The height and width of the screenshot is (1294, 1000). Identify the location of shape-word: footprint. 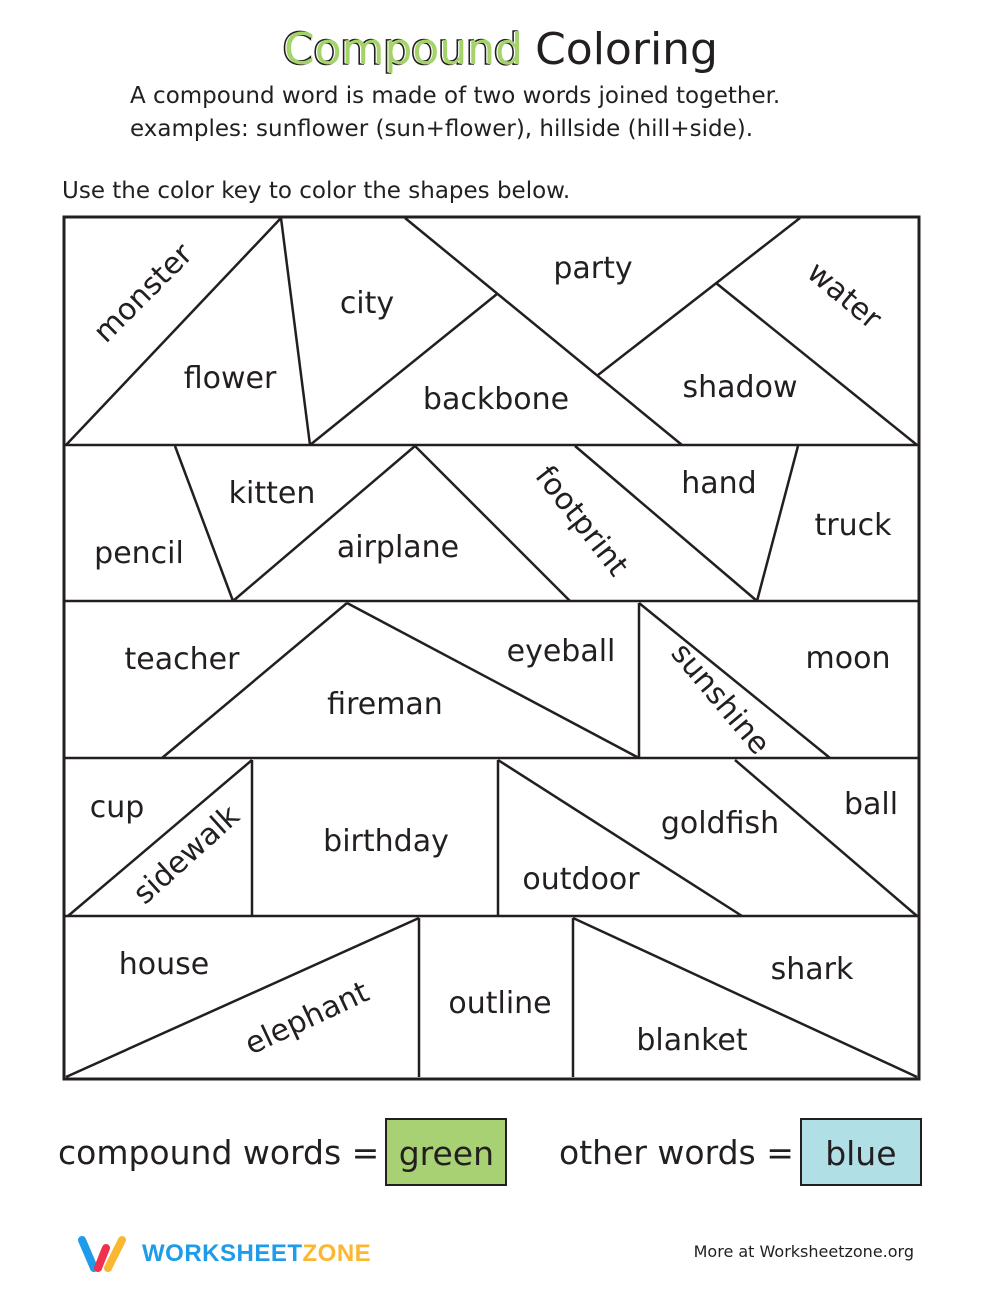
(581, 521).